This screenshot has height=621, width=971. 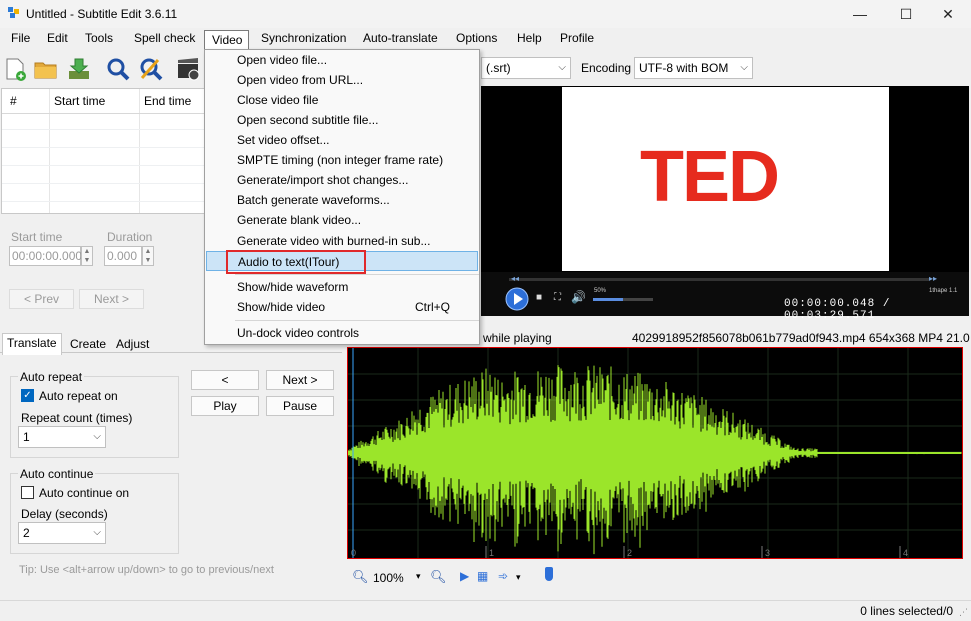 What do you see at coordinates (27, 395) in the screenshot?
I see `auto-repeat-checkbox: ✓` at bounding box center [27, 395].